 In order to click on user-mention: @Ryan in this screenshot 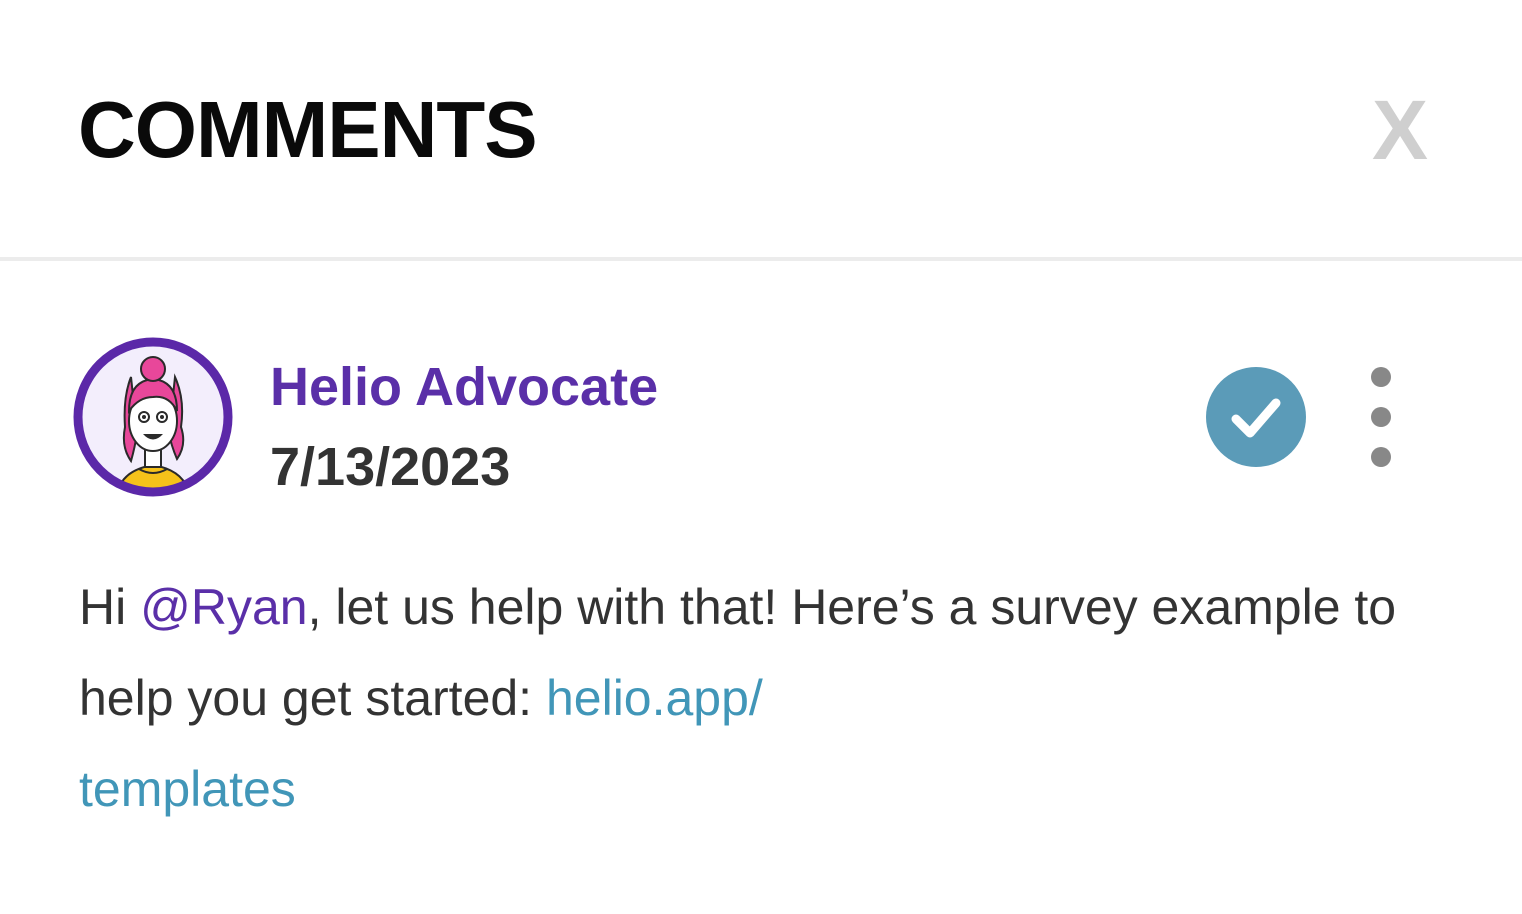, I will do `click(223, 607)`.